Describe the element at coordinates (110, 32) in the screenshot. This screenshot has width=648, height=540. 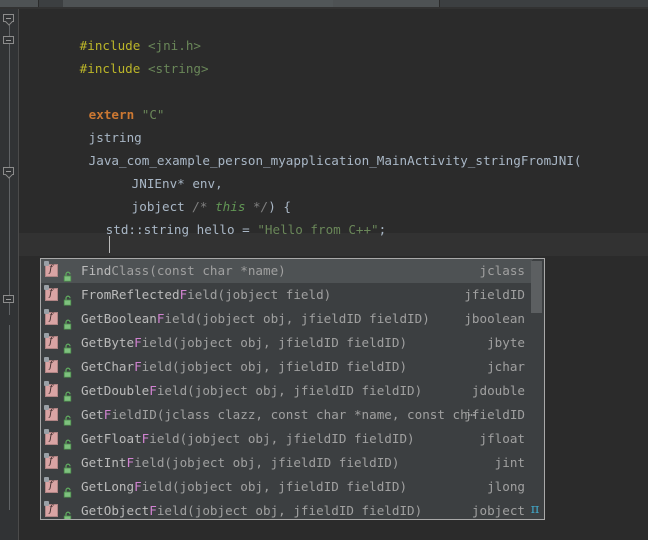
I see `code-line-1: #include <jni.h>` at that location.